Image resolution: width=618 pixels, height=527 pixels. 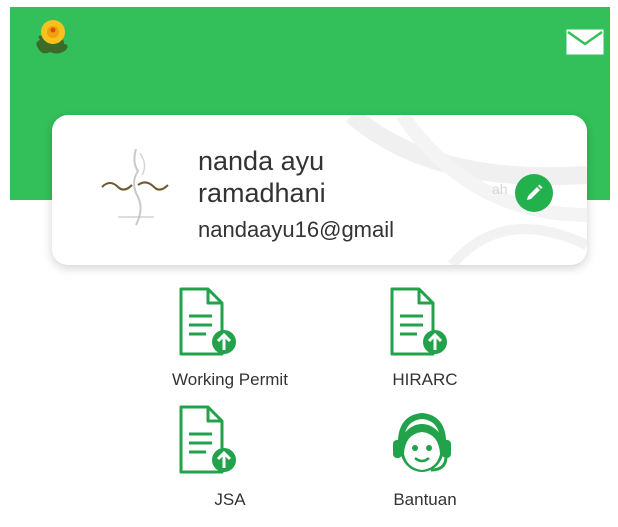 What do you see at coordinates (262, 177) in the screenshot?
I see `profile-name: nanda ayu ramadhani` at bounding box center [262, 177].